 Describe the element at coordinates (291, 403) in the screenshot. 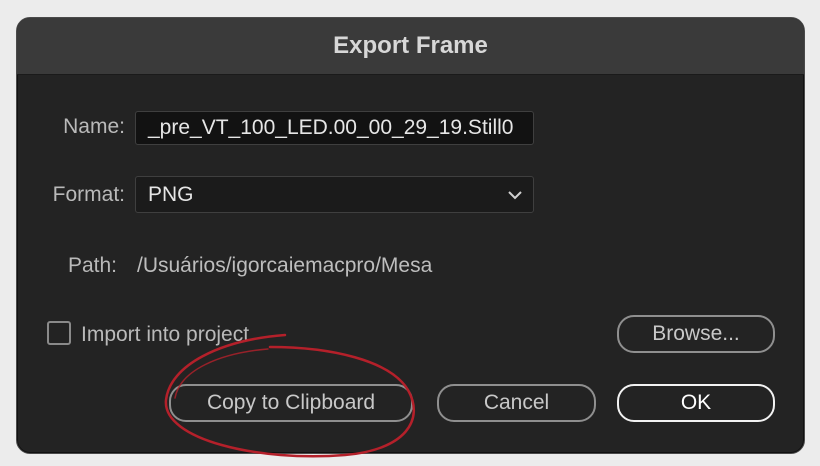

I see `copy-to-clipboard-button: Copy to Clipboard` at that location.